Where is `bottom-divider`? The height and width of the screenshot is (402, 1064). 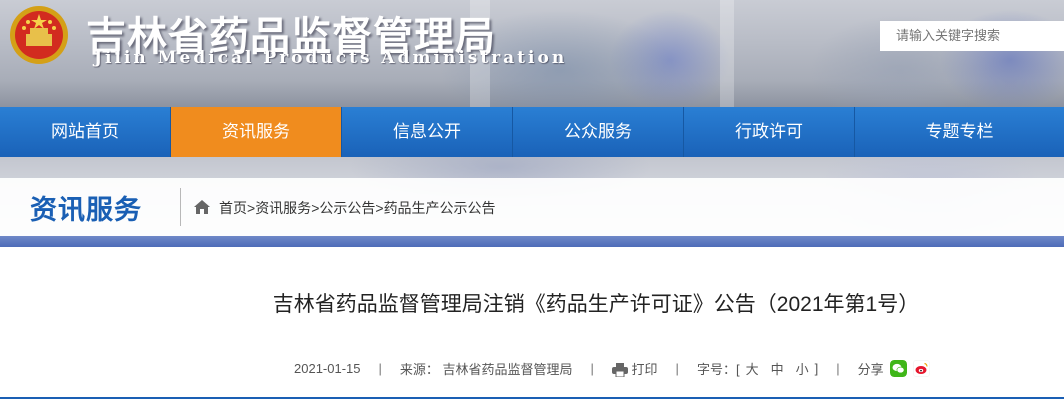 bottom-divider is located at coordinates (532, 398).